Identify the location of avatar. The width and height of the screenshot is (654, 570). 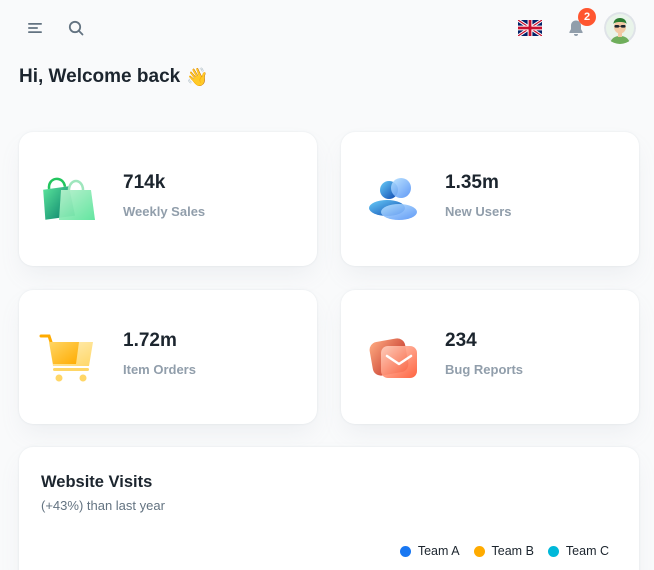
(620, 28).